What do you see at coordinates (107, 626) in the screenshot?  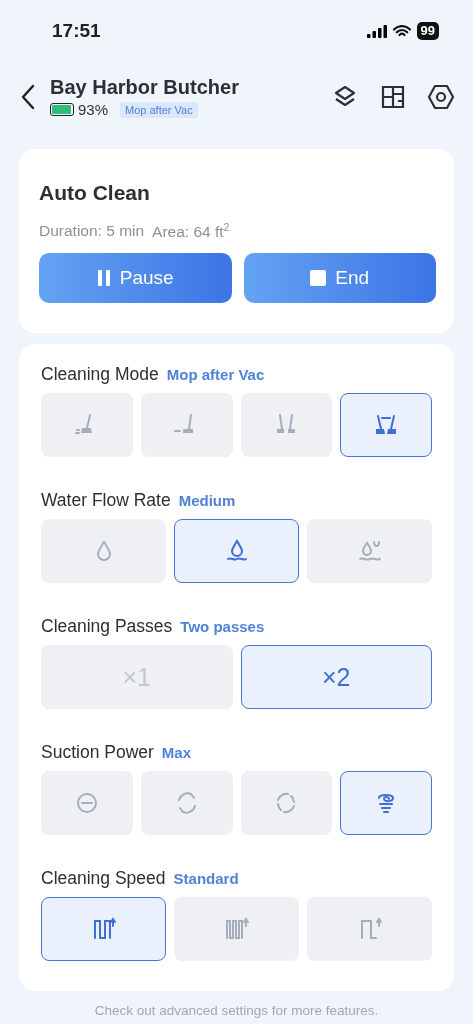 I see `setting-title: Cleaning Passes` at bounding box center [107, 626].